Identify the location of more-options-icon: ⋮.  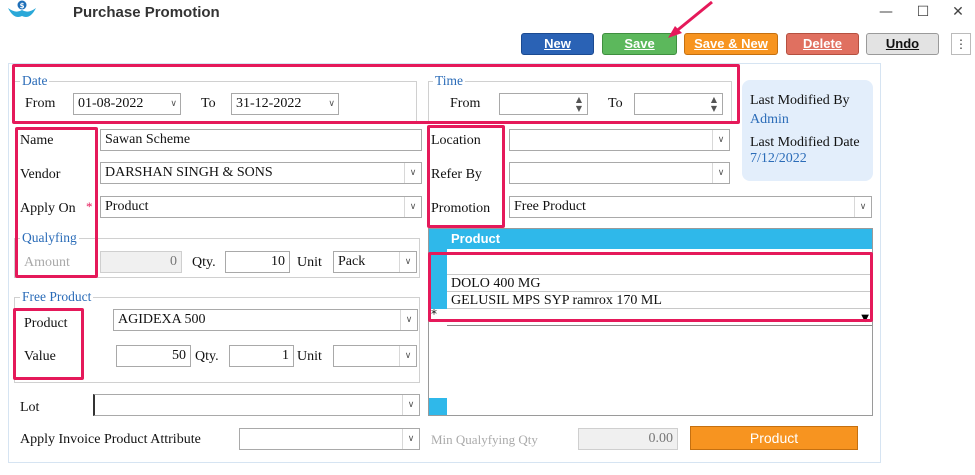
(961, 44).